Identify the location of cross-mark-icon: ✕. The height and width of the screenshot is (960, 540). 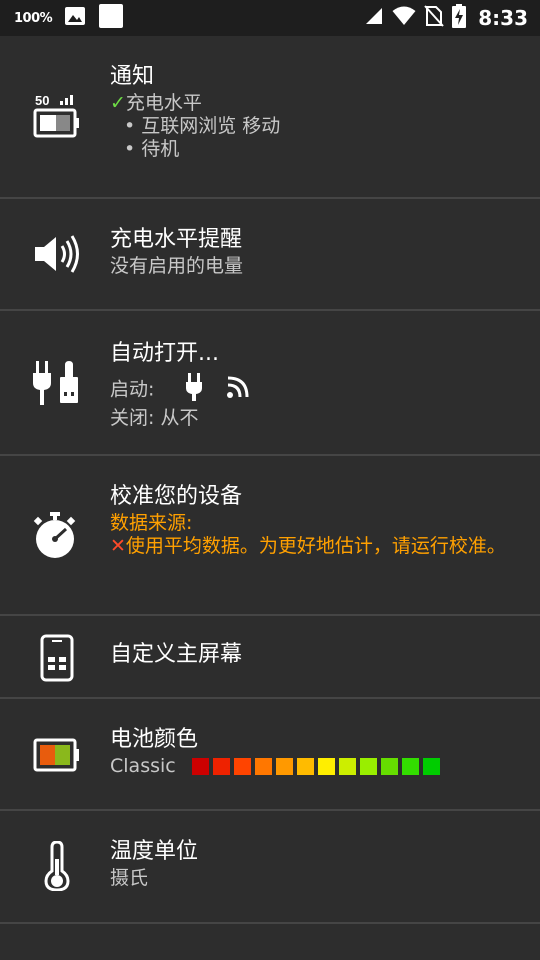
(118, 546).